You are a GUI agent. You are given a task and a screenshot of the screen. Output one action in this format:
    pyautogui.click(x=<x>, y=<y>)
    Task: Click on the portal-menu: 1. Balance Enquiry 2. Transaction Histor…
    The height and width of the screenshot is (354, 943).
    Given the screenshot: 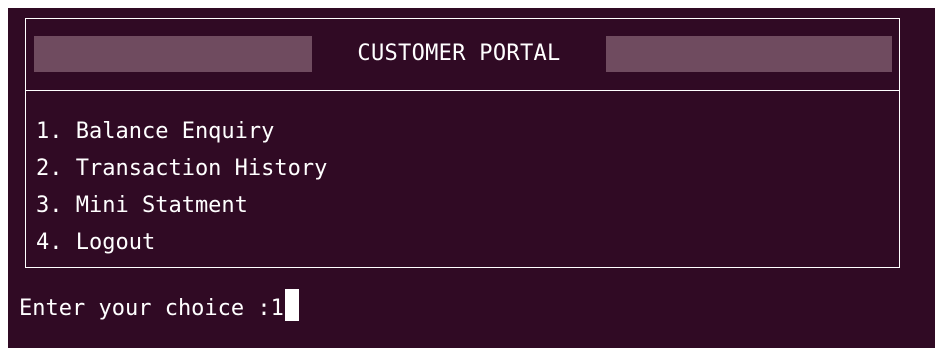 What is the action you would take?
    pyautogui.click(x=181, y=187)
    